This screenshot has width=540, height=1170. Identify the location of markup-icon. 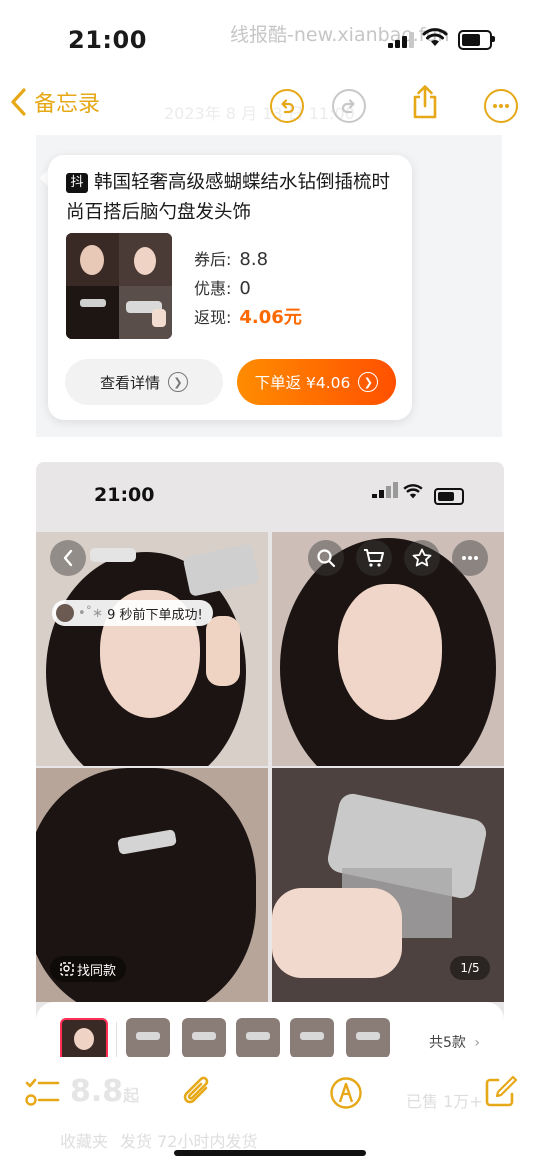
(346, 1093).